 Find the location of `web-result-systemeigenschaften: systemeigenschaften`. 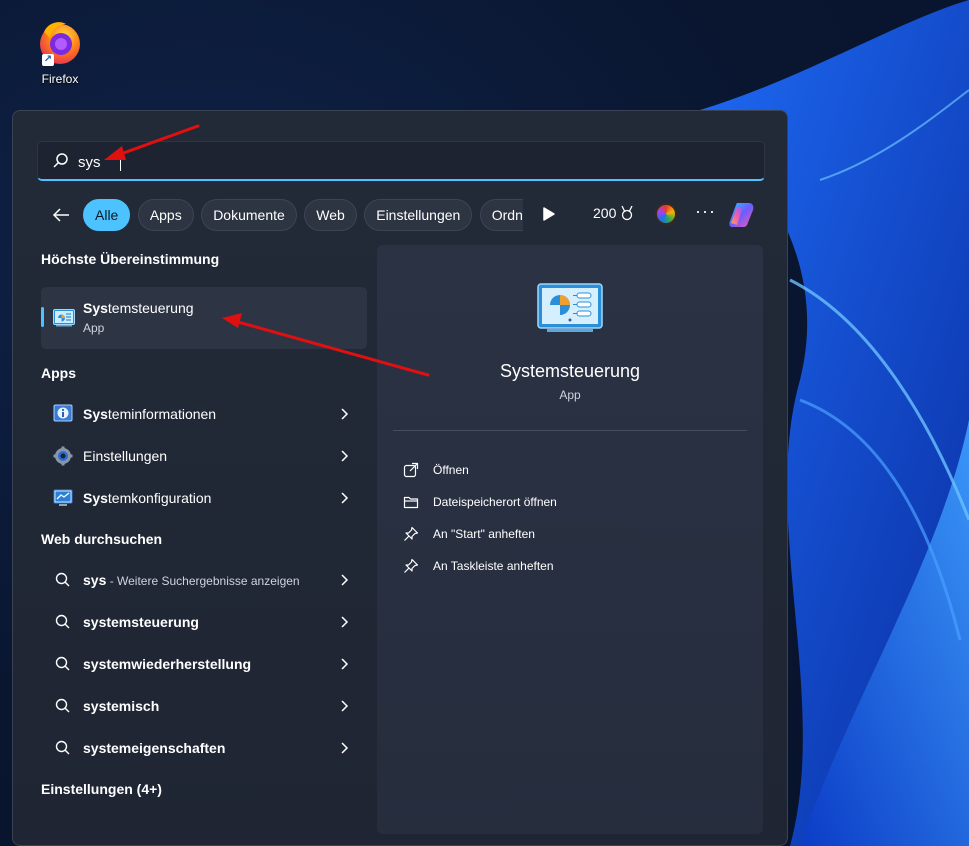

web-result-systemeigenschaften: systemeigenschaften is located at coordinates (204, 748).